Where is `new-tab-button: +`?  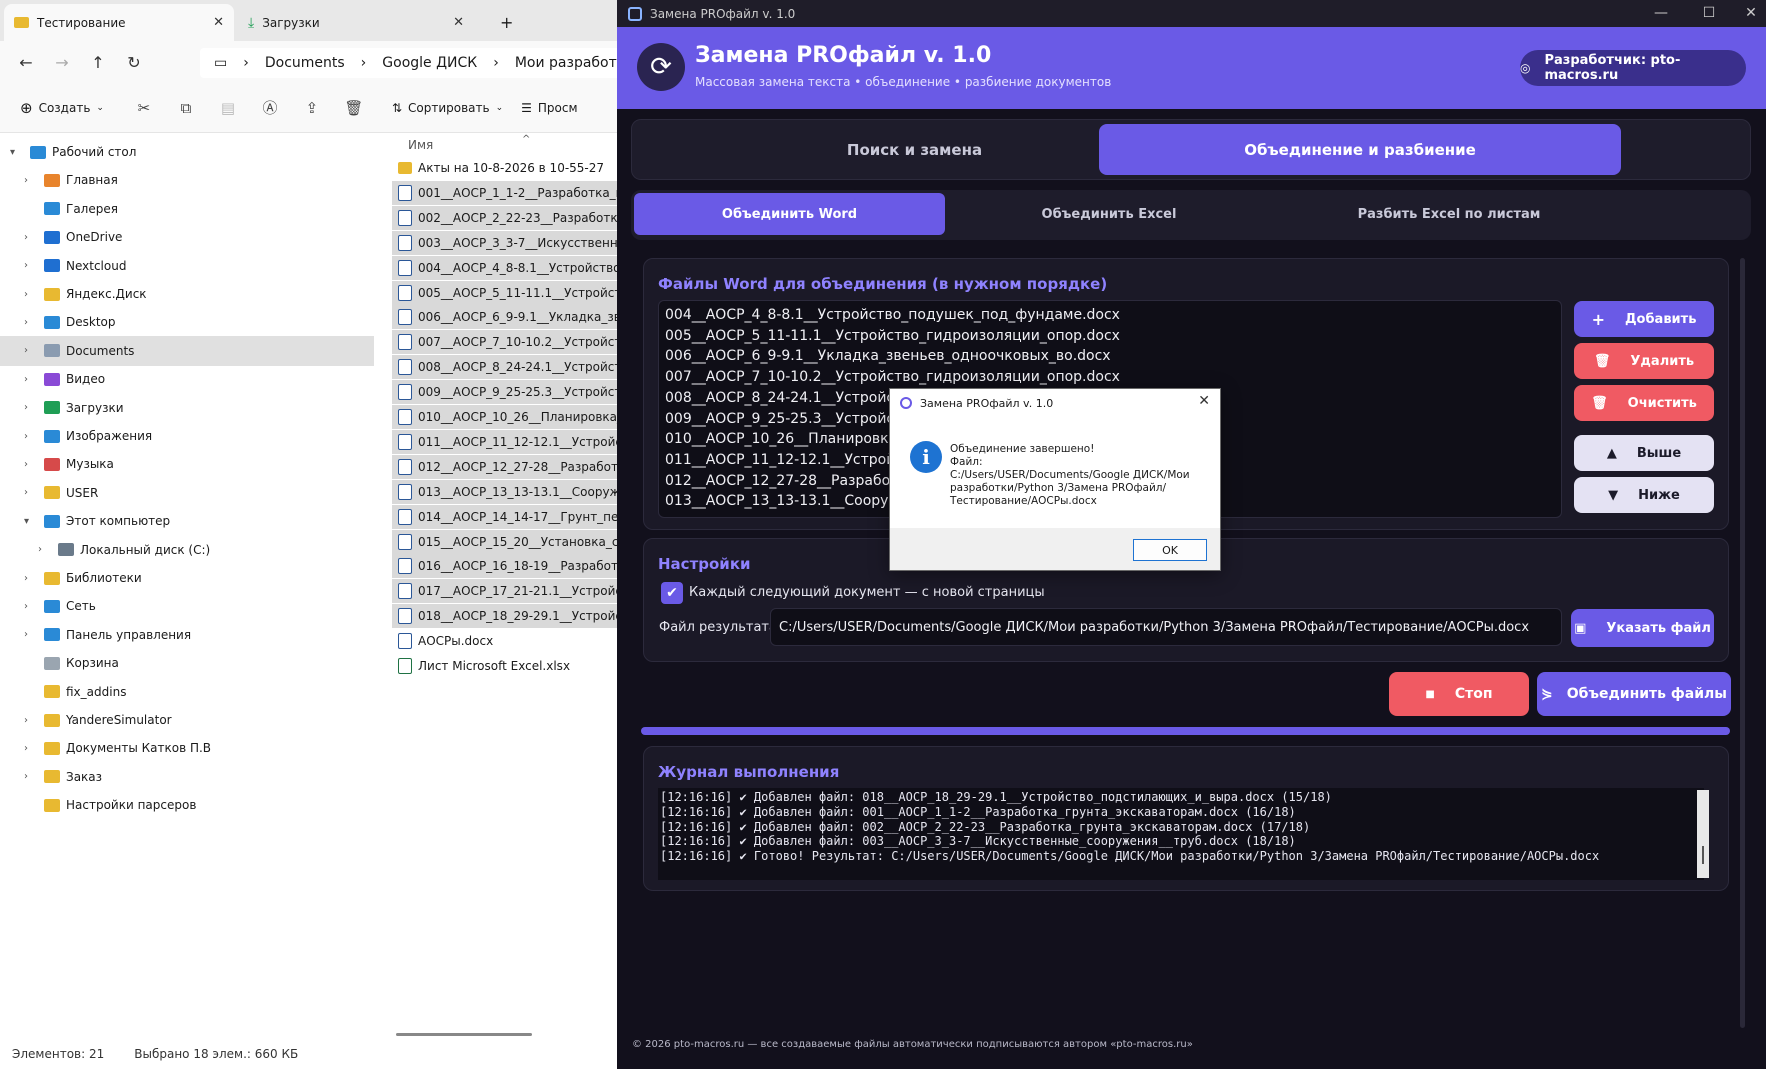
new-tab-button: + is located at coordinates (505, 22).